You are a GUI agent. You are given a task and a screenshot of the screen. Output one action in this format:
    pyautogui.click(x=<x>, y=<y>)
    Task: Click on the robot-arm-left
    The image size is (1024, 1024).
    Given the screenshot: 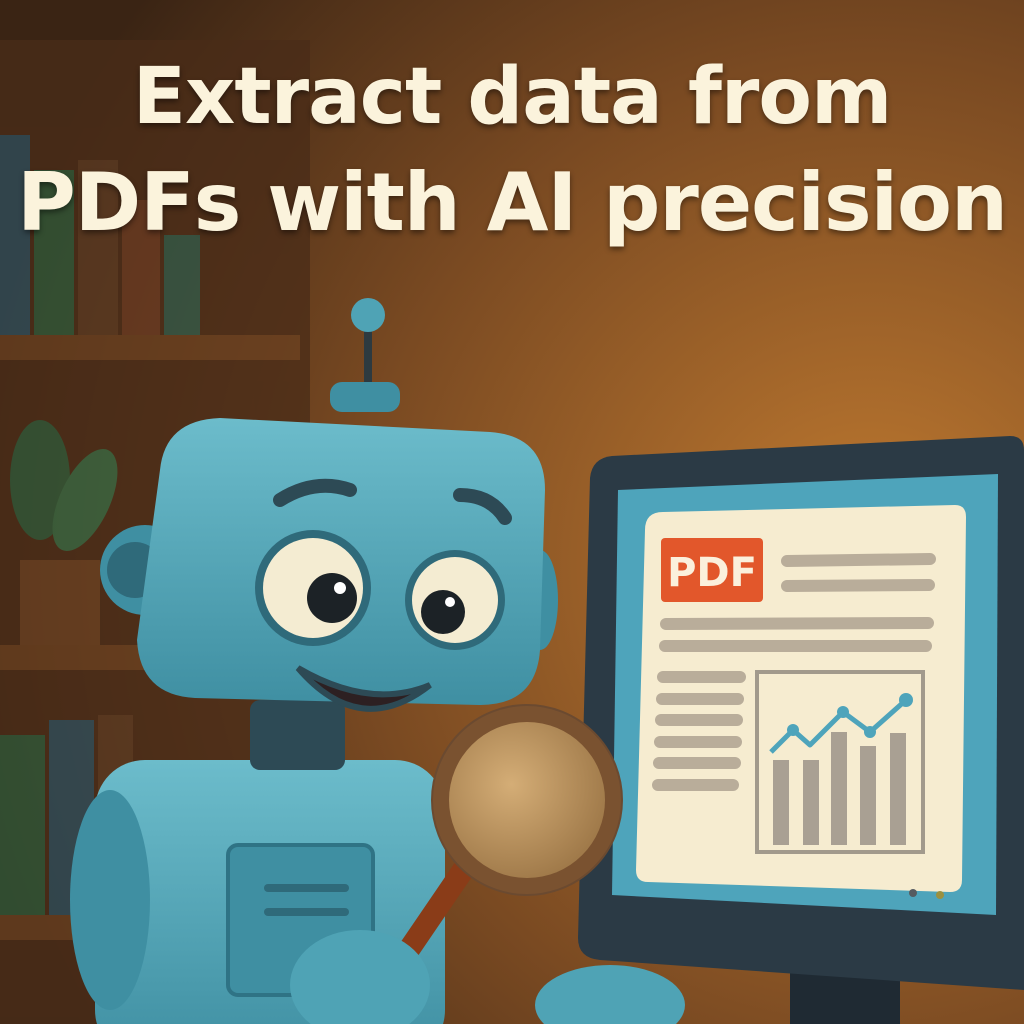 What is the action you would take?
    pyautogui.click(x=110, y=900)
    